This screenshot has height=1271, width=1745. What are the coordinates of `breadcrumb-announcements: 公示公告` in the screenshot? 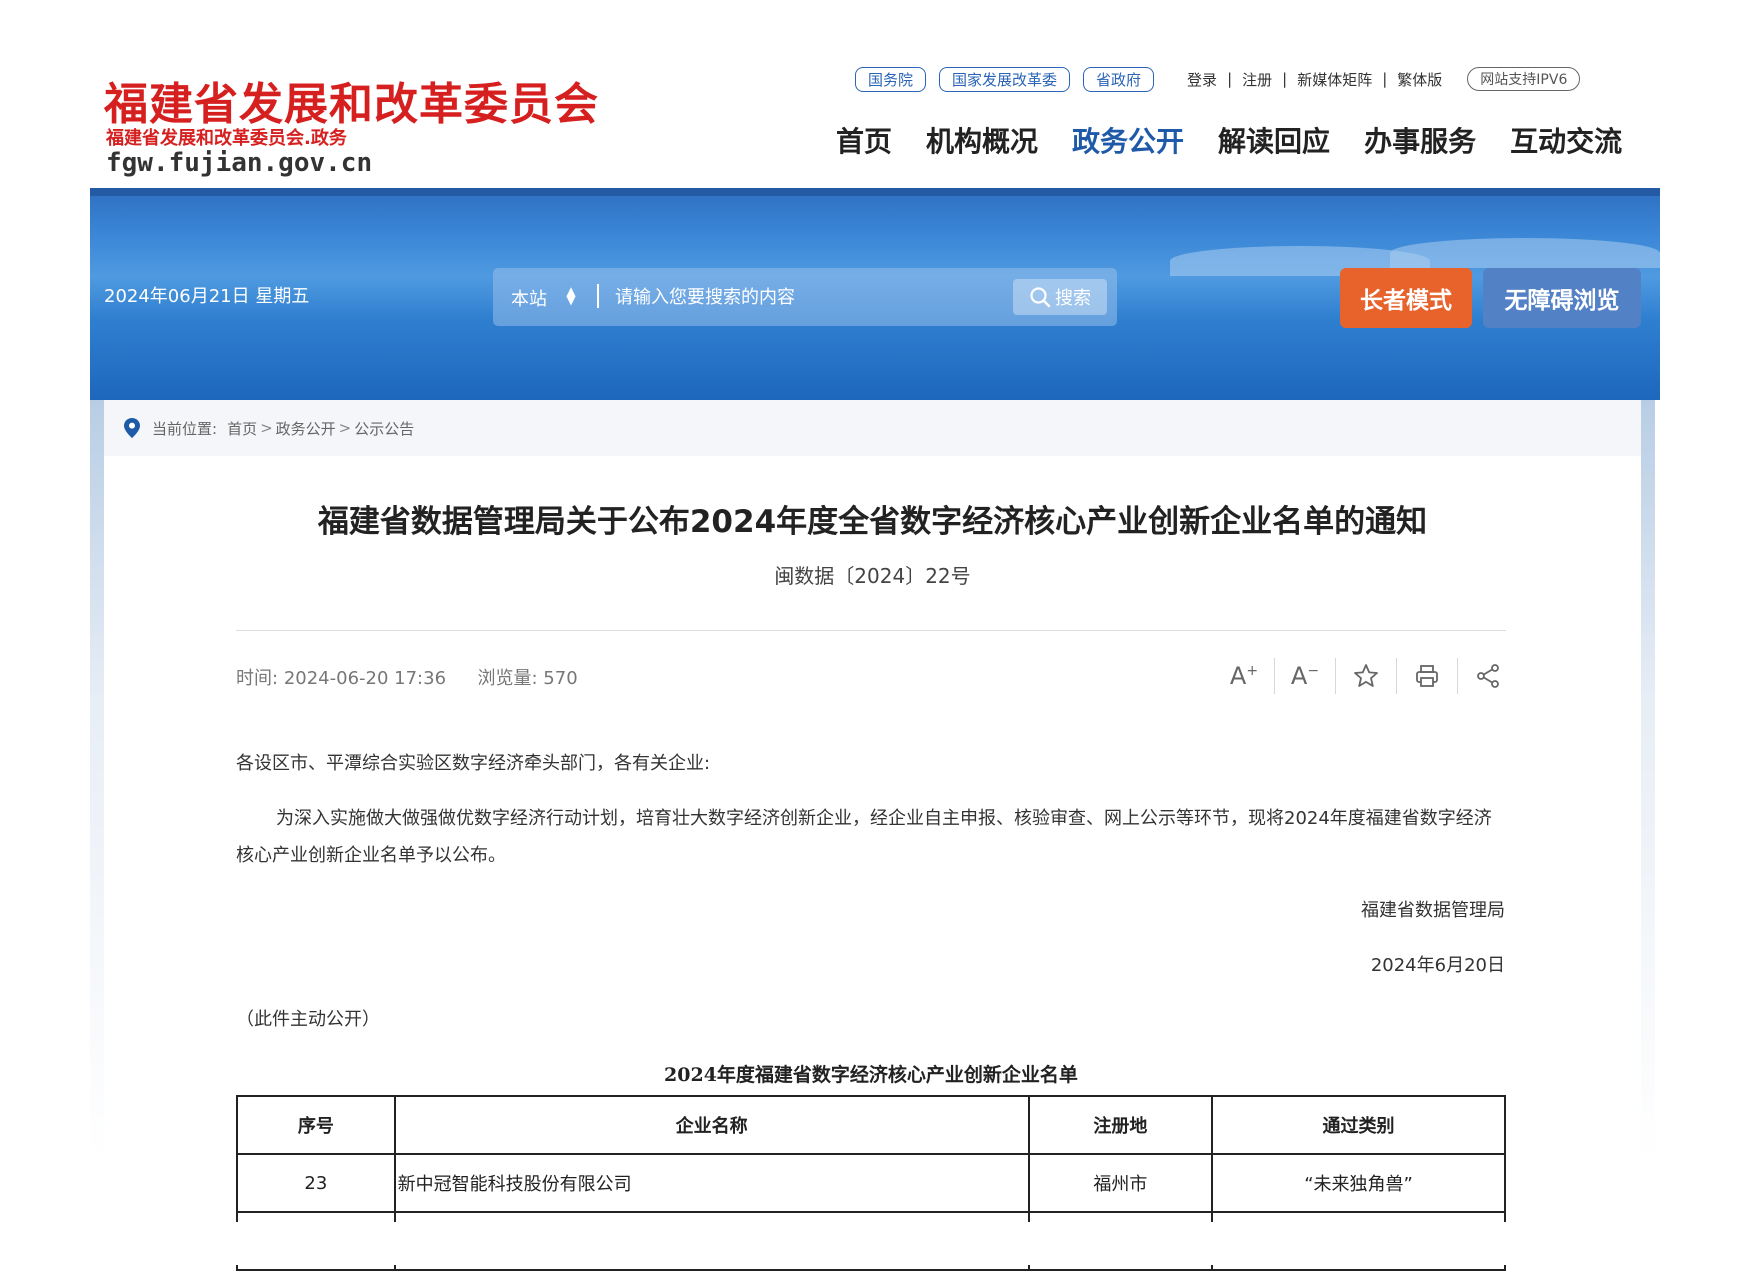 It's located at (384, 428).